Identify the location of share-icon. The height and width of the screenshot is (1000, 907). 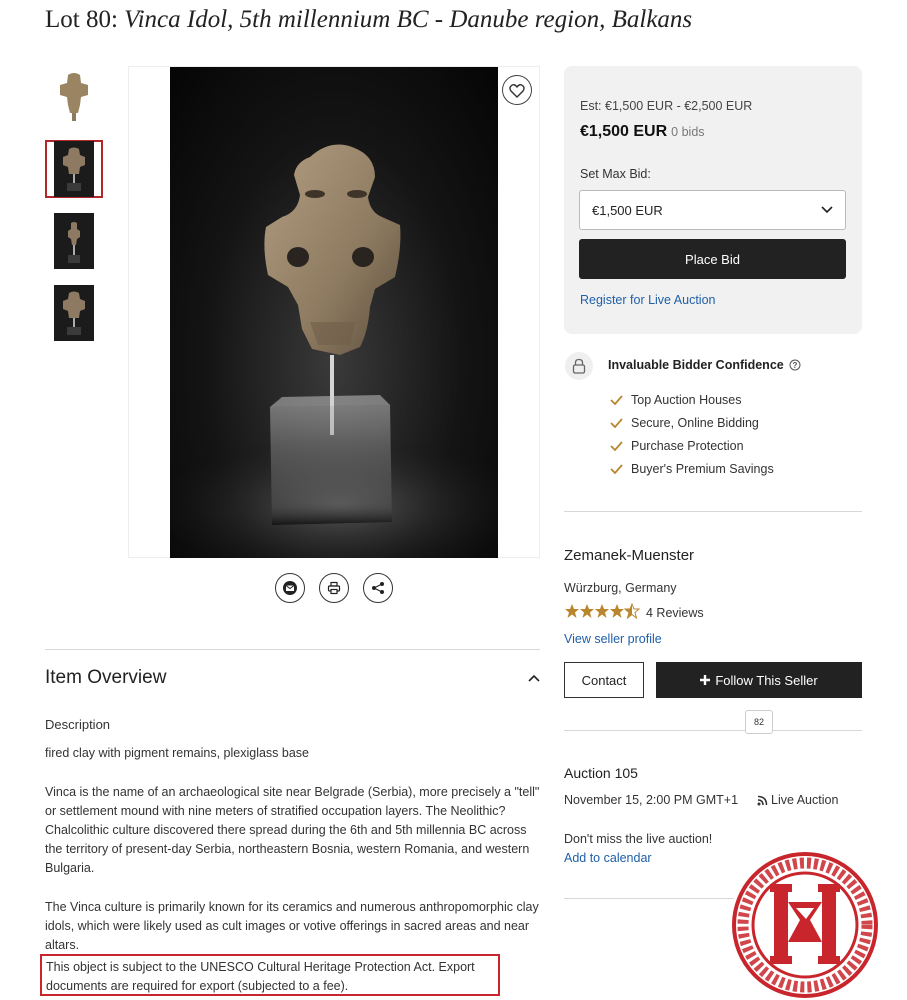
(378, 588).